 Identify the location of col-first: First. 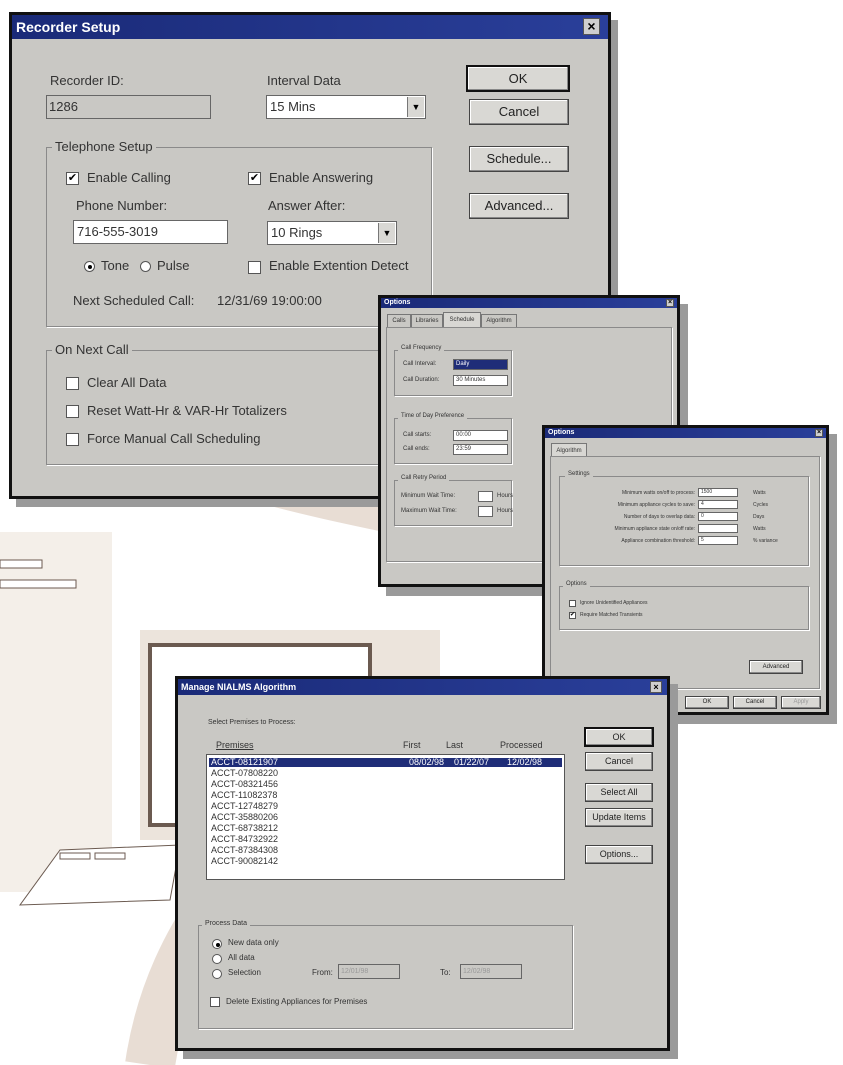
(412, 745).